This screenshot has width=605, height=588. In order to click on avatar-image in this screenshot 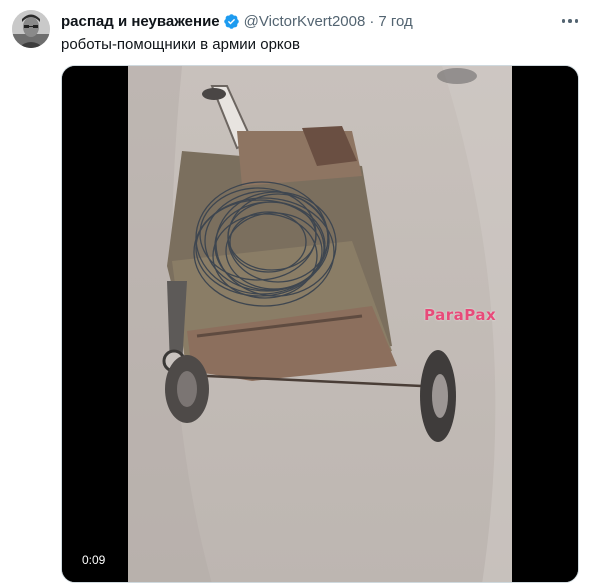, I will do `click(31, 29)`.